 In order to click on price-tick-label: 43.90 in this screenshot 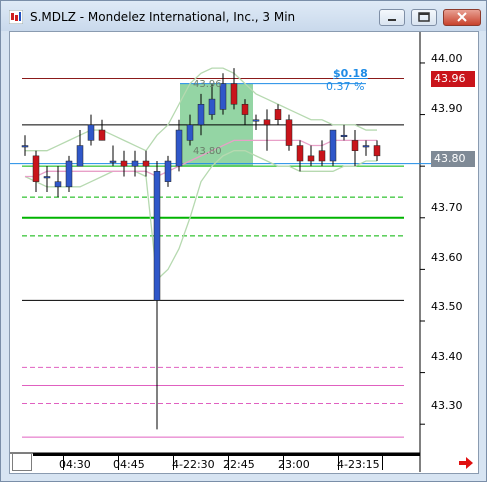, I will do `click(447, 108)`.